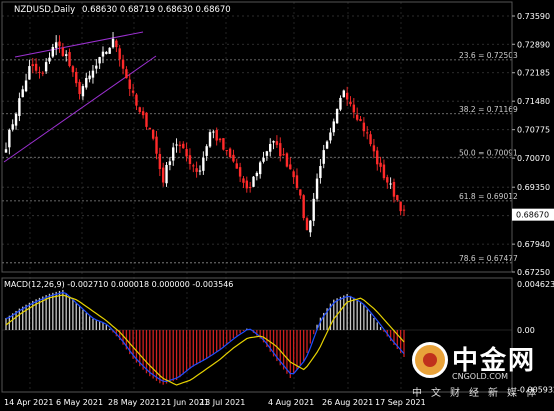 This screenshot has height=411, width=554. Describe the element at coordinates (535, 284) in the screenshot. I see `macd-tick-label: 0.004623` at that location.